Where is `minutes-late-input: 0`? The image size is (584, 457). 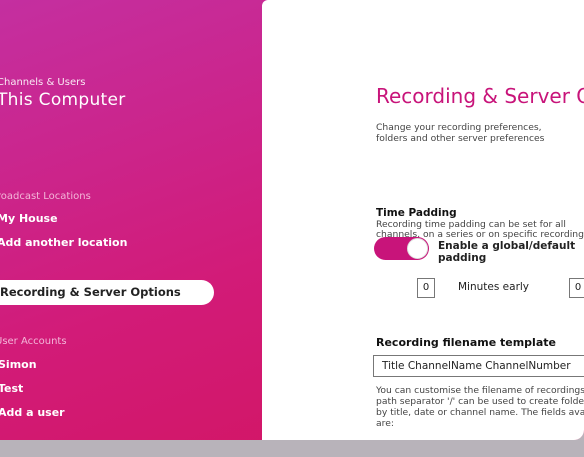
minutes-late-input: 0 is located at coordinates (576, 288).